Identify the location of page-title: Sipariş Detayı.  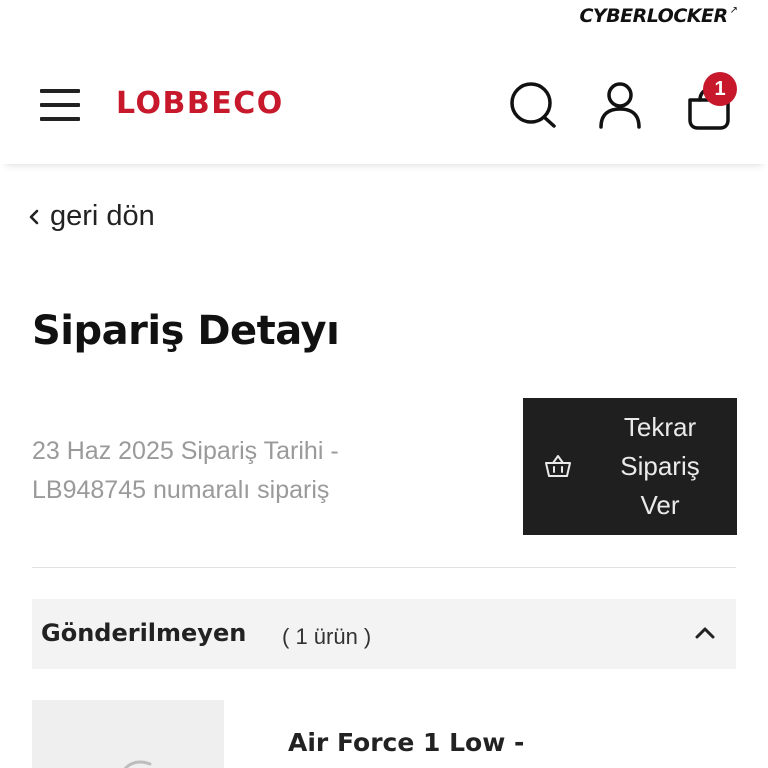
(186, 331).